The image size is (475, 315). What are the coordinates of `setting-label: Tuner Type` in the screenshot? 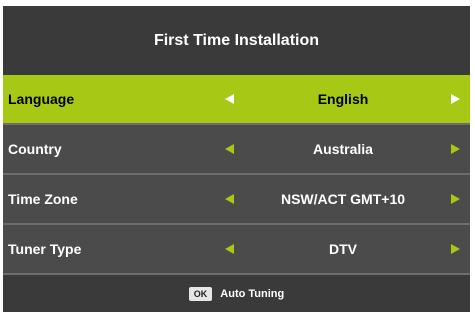 It's located at (45, 249).